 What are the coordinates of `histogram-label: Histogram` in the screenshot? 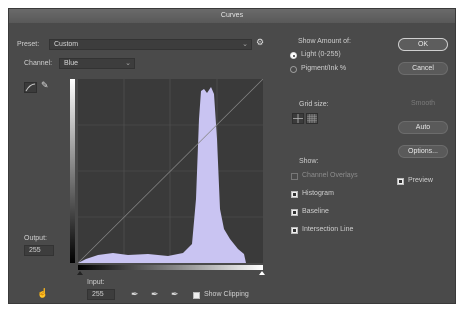 It's located at (318, 193).